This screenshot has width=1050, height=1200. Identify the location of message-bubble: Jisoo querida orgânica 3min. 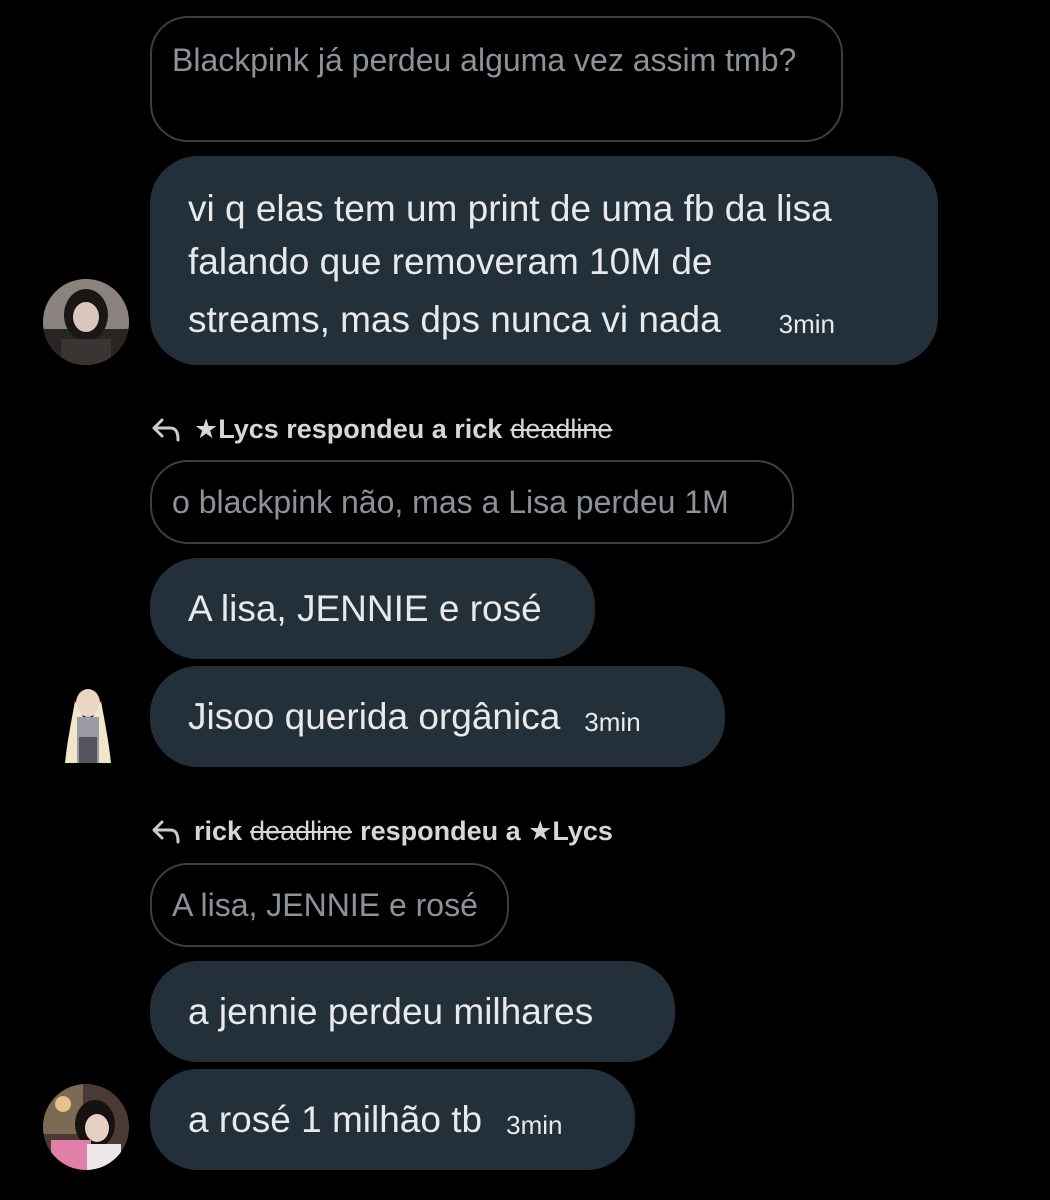
(437, 716).